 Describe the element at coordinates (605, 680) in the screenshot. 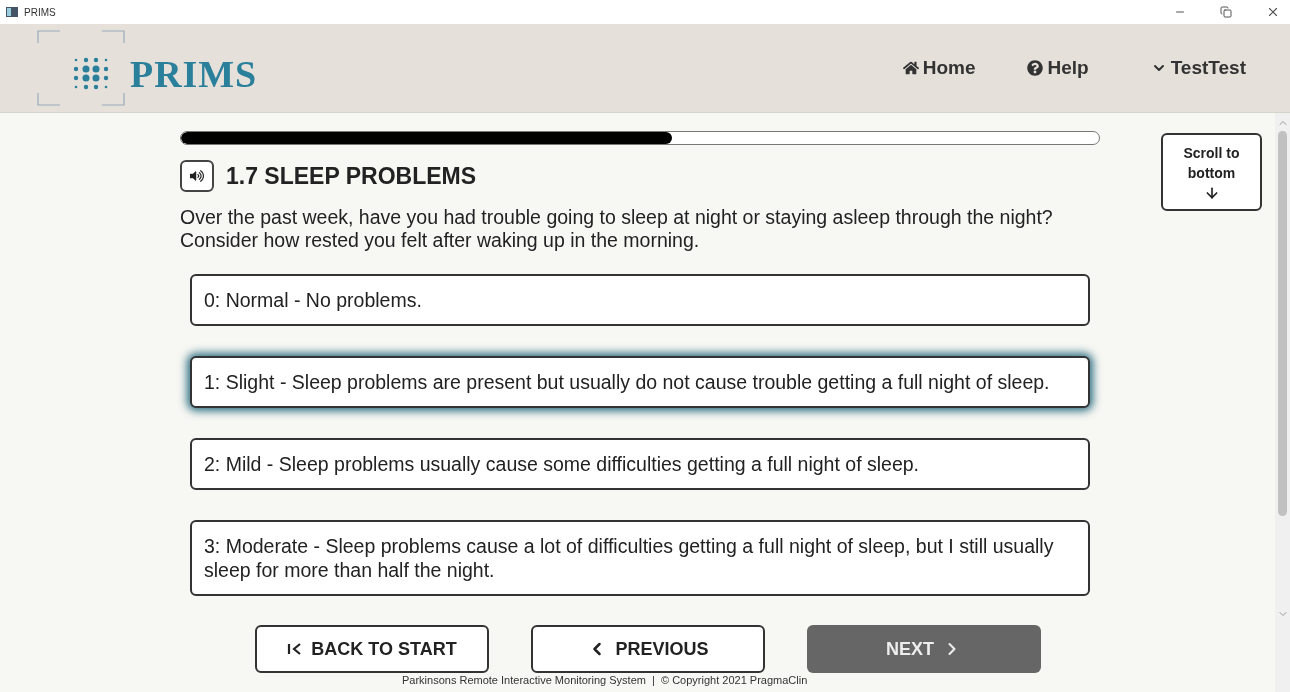

I see `footer-text: Parkinsons Remote Interactive Monitoring System | © Copyright 2021 PragmaClin` at that location.